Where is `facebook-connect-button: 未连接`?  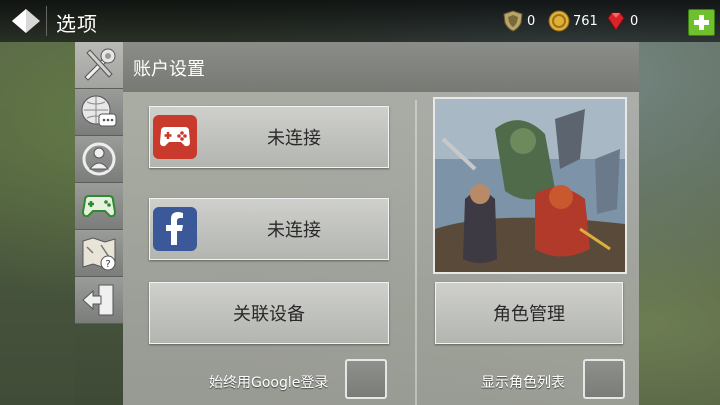 facebook-connect-button: 未连接 is located at coordinates (269, 229).